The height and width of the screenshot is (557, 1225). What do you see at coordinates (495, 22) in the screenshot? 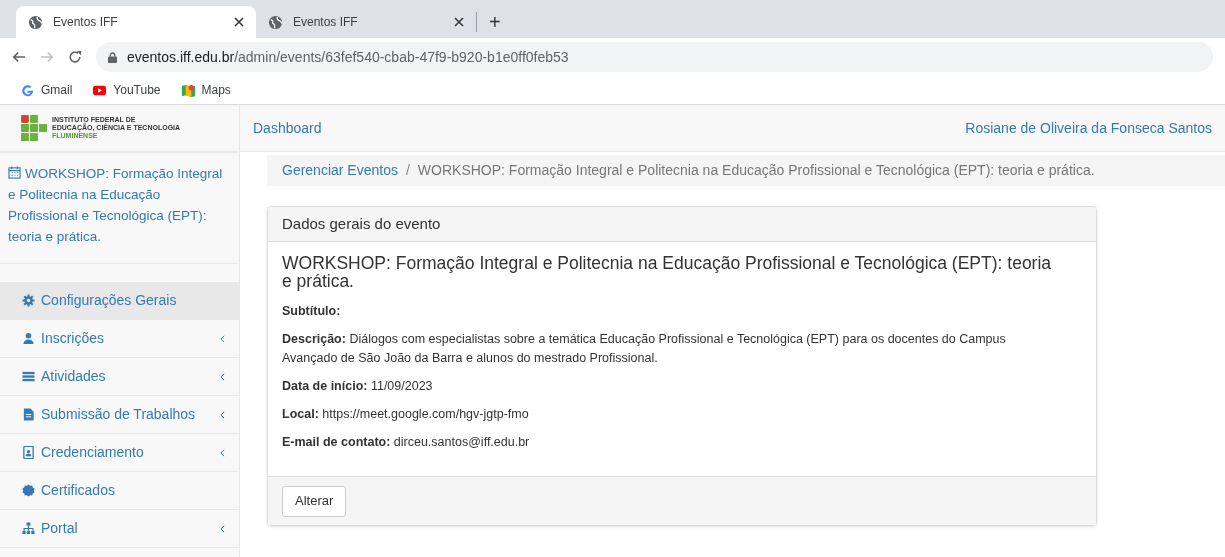
I see `new-tab-button: +` at bounding box center [495, 22].